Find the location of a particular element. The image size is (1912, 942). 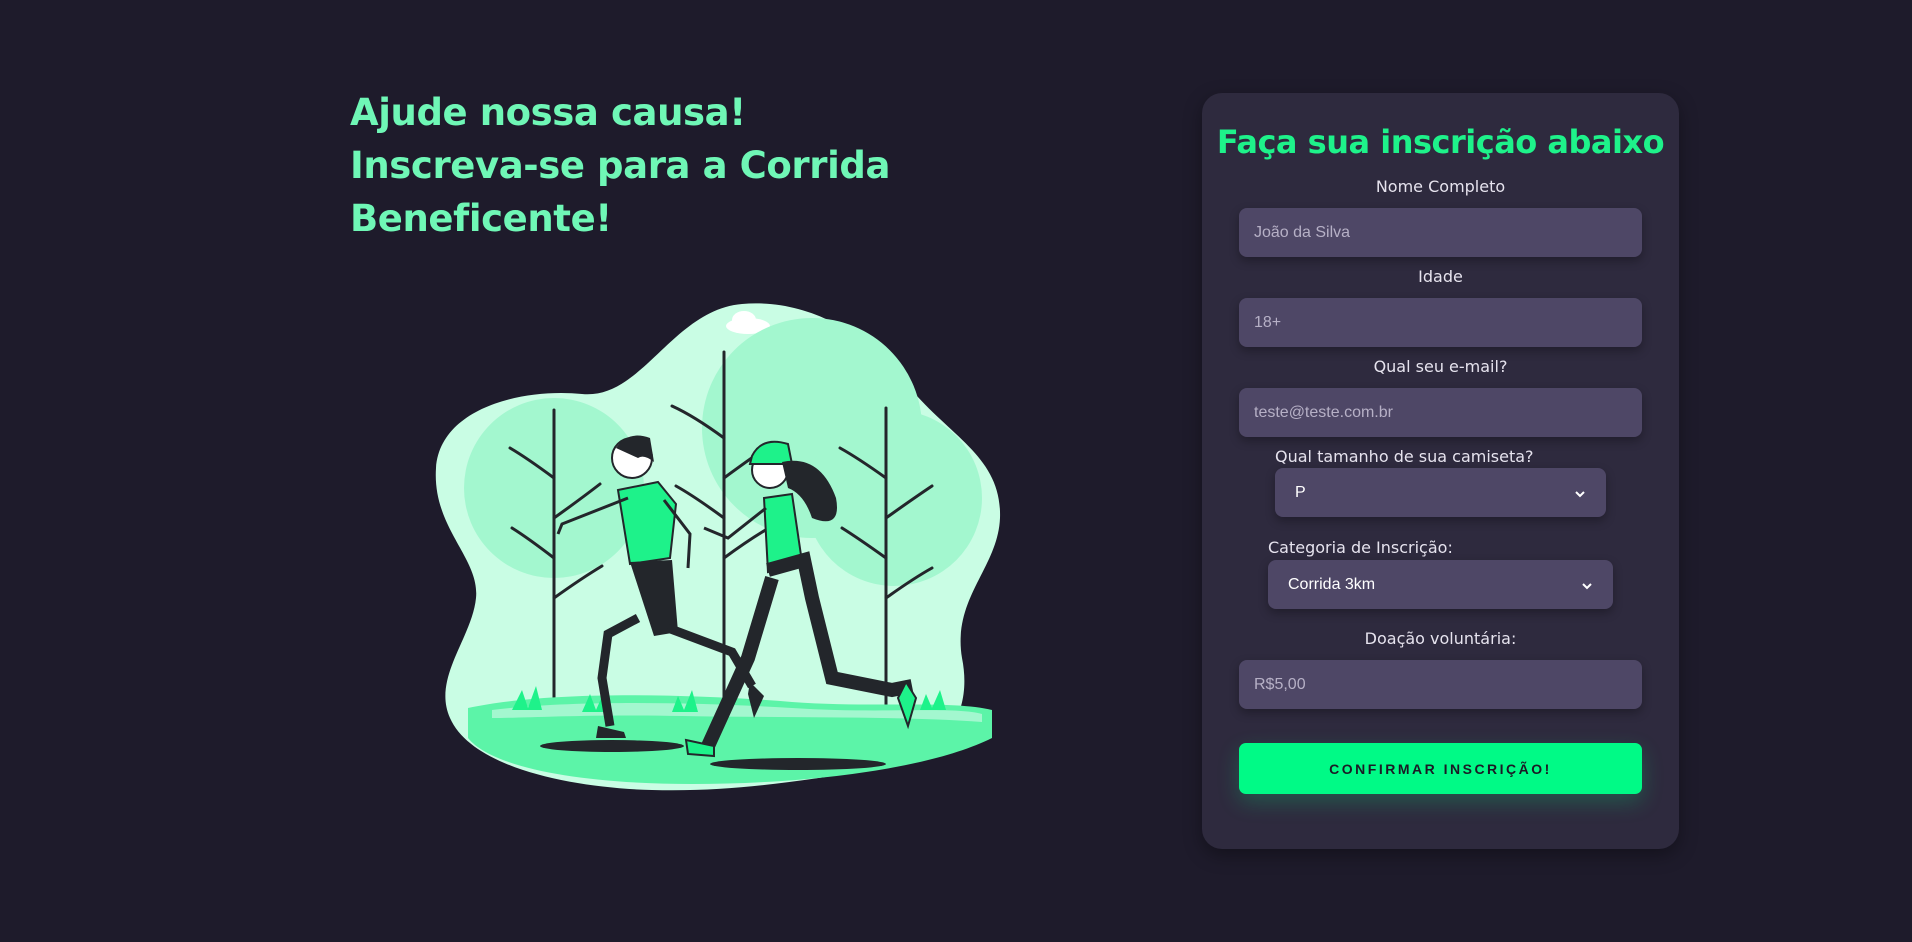

form-title: Faça sua inscrição abaixo is located at coordinates (1440, 142).